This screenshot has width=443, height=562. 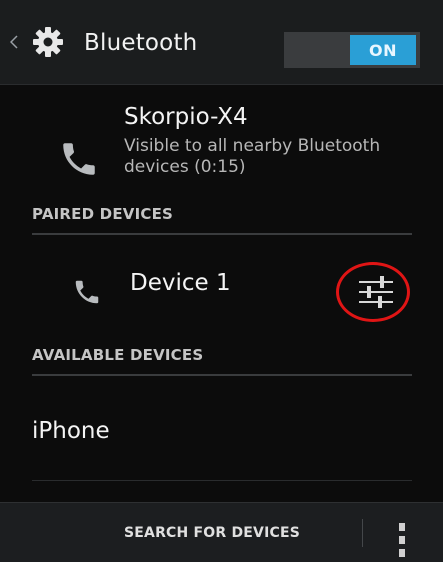 I want to click on search-for-devices-button: SEARCH FOR DEVICES, so click(x=181, y=532).